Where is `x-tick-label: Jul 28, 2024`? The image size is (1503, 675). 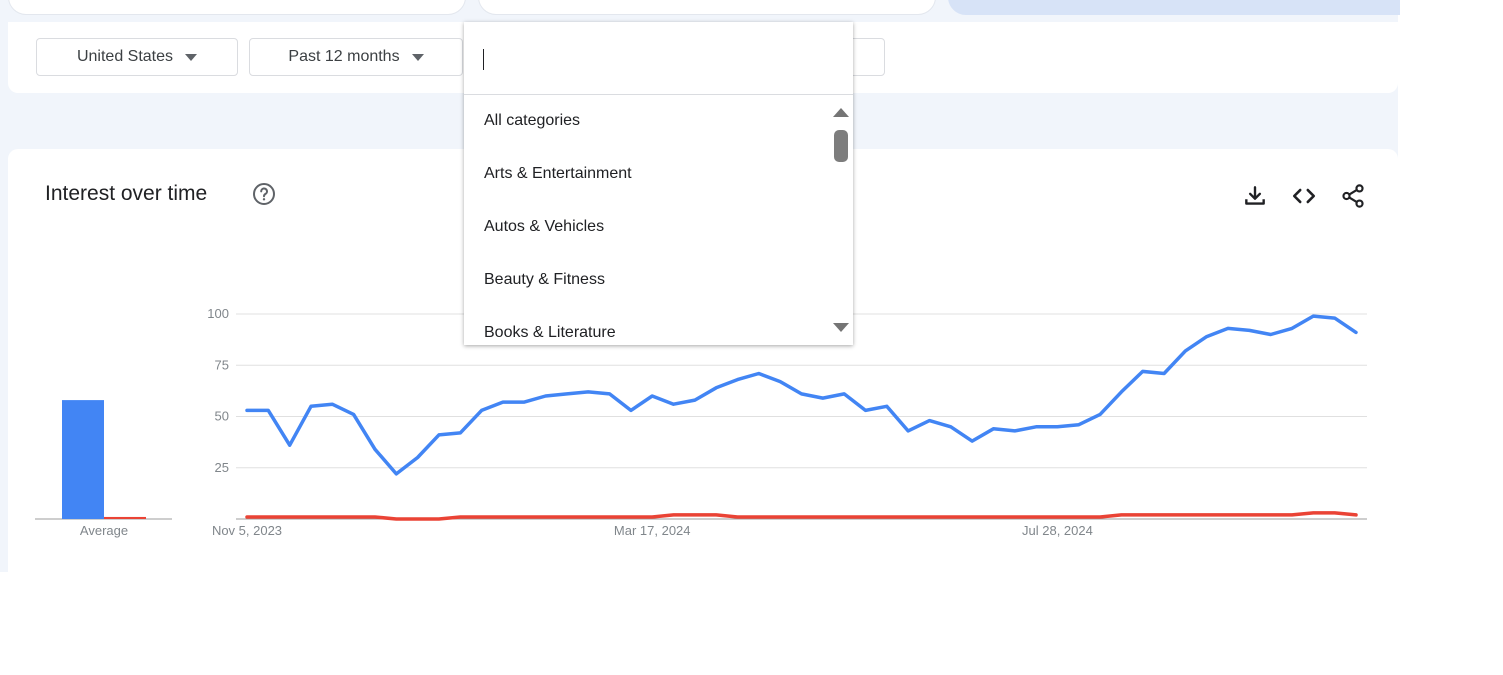
x-tick-label: Jul 28, 2024 is located at coordinates (1057, 530).